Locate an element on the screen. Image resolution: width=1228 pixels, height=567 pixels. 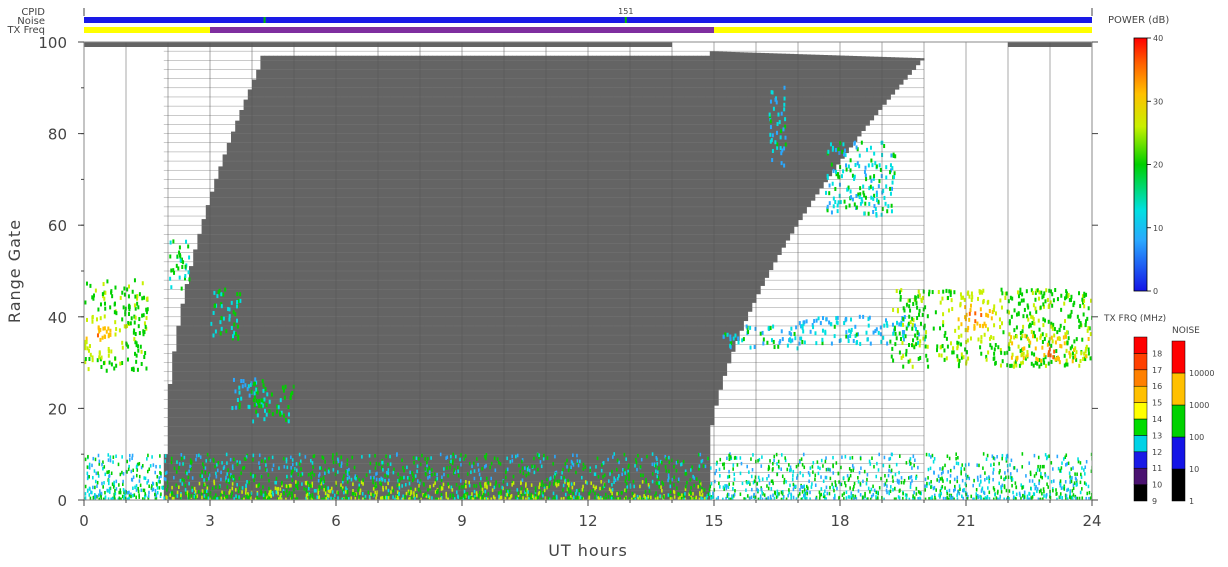
x-tick-label: 3 is located at coordinates (210, 521).